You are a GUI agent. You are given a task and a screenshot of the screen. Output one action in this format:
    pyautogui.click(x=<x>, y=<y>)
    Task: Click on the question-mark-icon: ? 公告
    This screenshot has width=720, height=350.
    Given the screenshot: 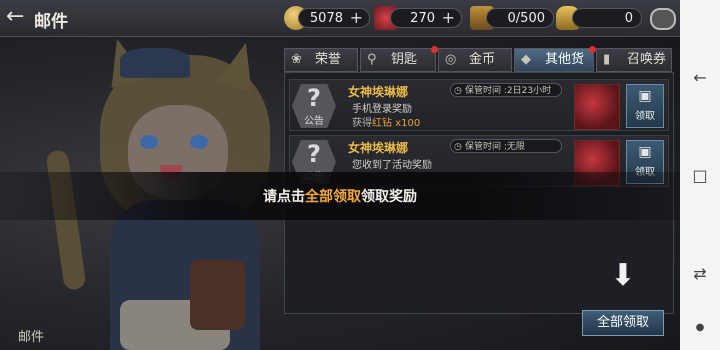 What is the action you would take?
    pyautogui.click(x=314, y=106)
    